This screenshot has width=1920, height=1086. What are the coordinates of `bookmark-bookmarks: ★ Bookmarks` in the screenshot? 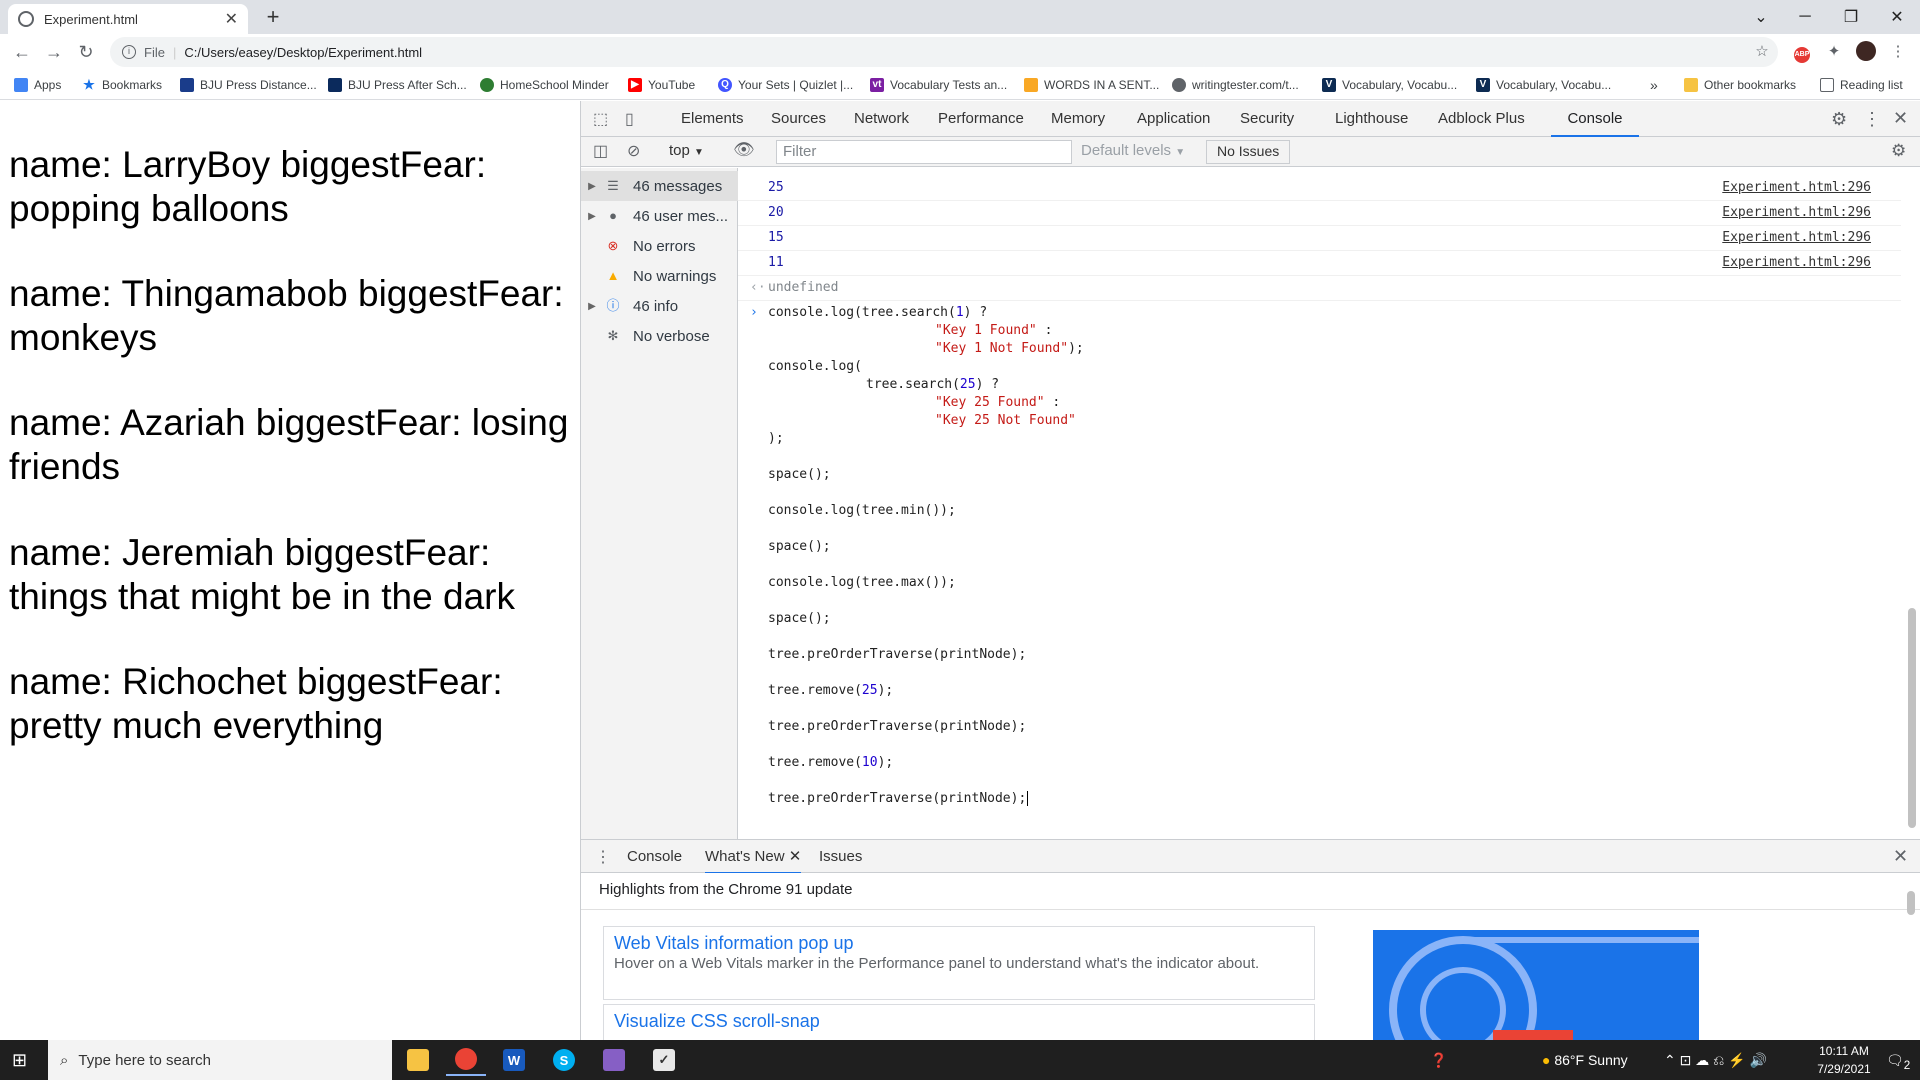 It's located at (122, 85).